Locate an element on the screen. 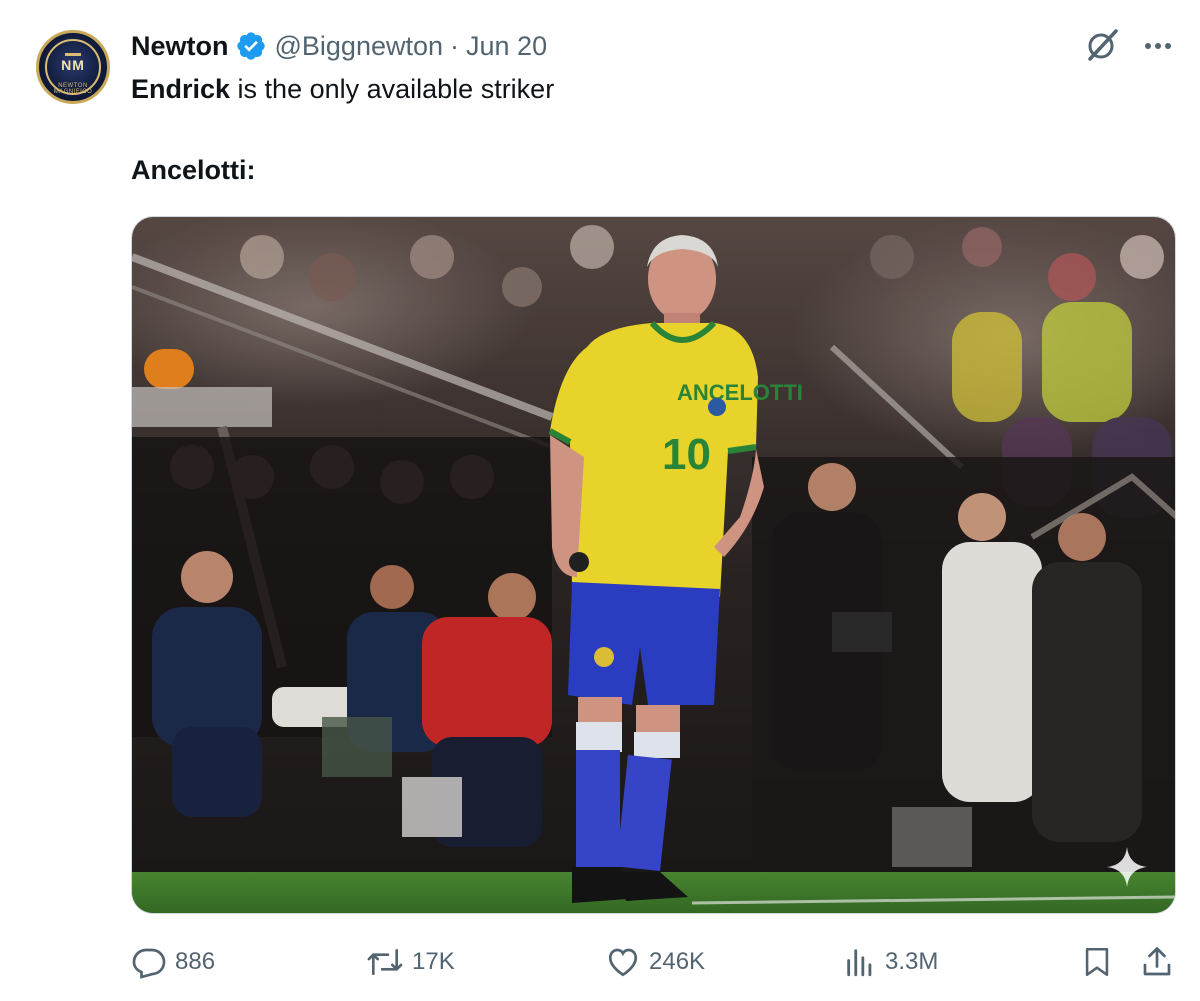  tweet-text-rest: is the only available striker is located at coordinates (392, 89).